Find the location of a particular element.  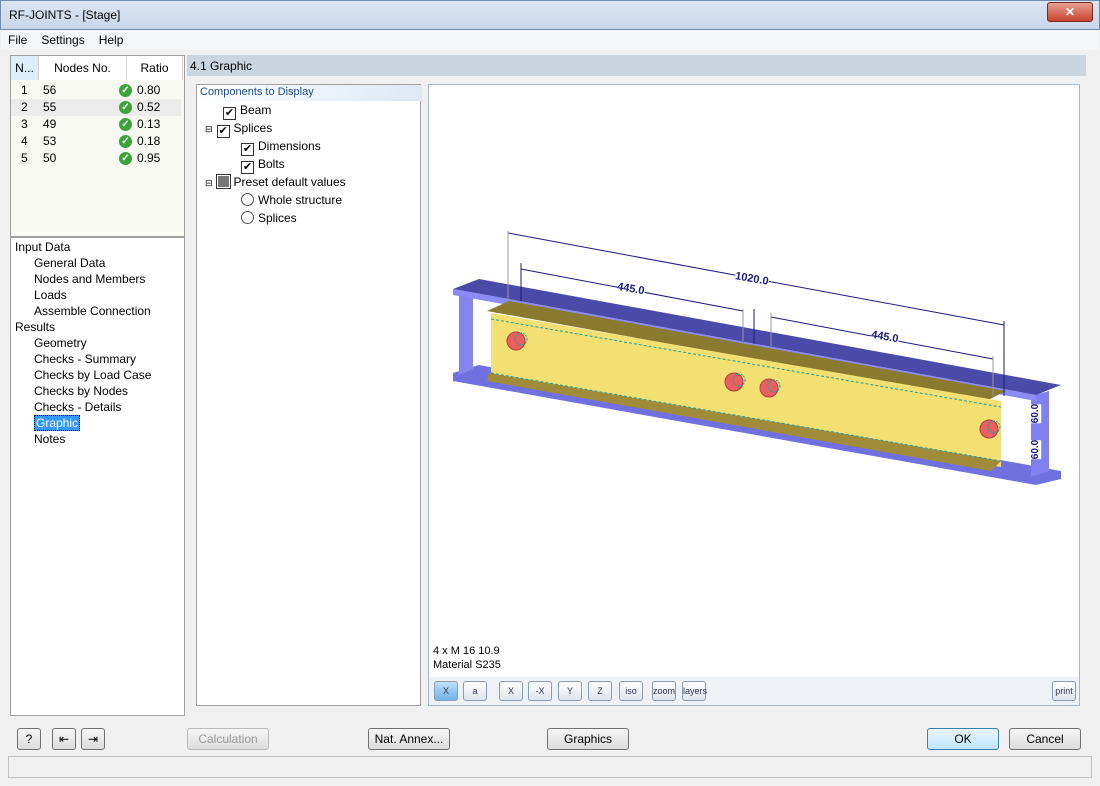

row-number: 5 is located at coordinates (24, 158).